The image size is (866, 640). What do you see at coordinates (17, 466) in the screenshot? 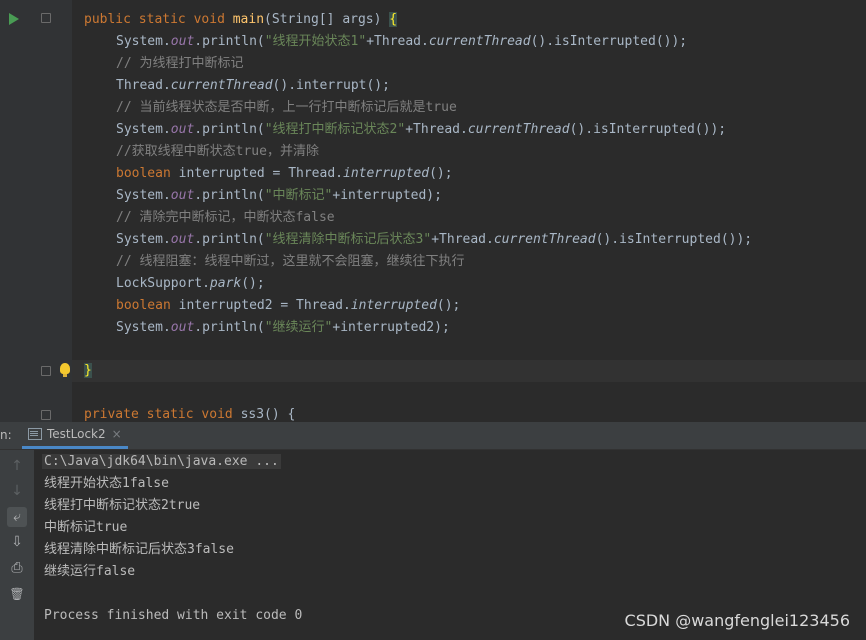
I see `up-arrow-icon: ↑` at bounding box center [17, 466].